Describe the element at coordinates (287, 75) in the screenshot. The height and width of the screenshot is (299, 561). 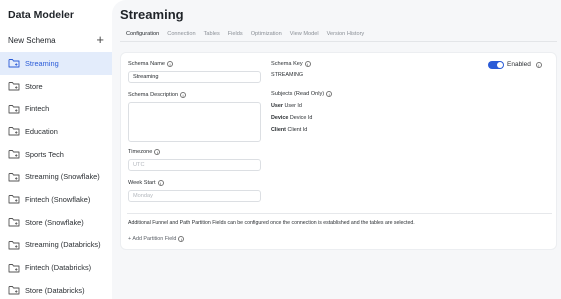
I see `schema-key-value: STREAMING` at that location.